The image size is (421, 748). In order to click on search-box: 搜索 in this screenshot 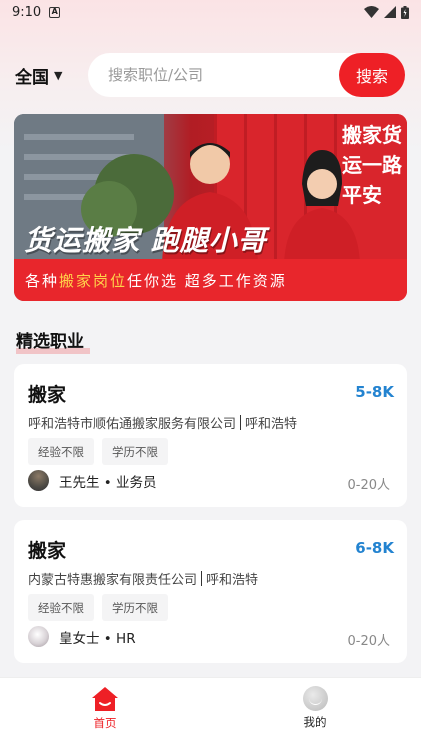, I will do `click(246, 75)`.